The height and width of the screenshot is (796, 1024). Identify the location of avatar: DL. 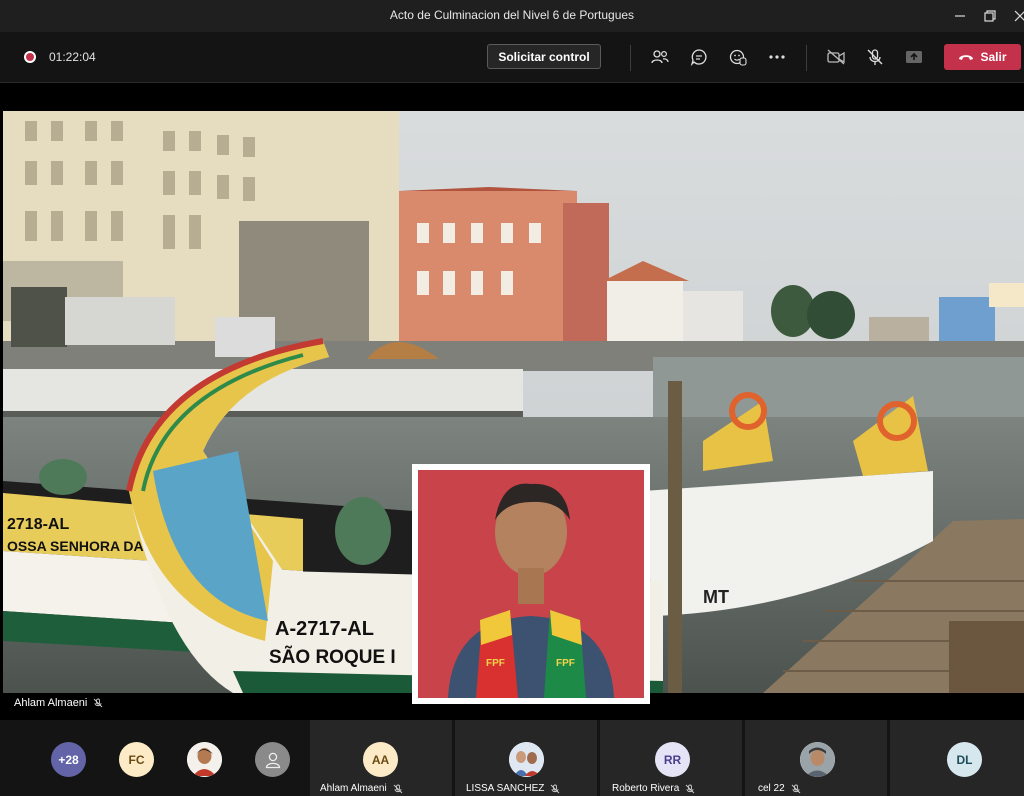
(964, 759).